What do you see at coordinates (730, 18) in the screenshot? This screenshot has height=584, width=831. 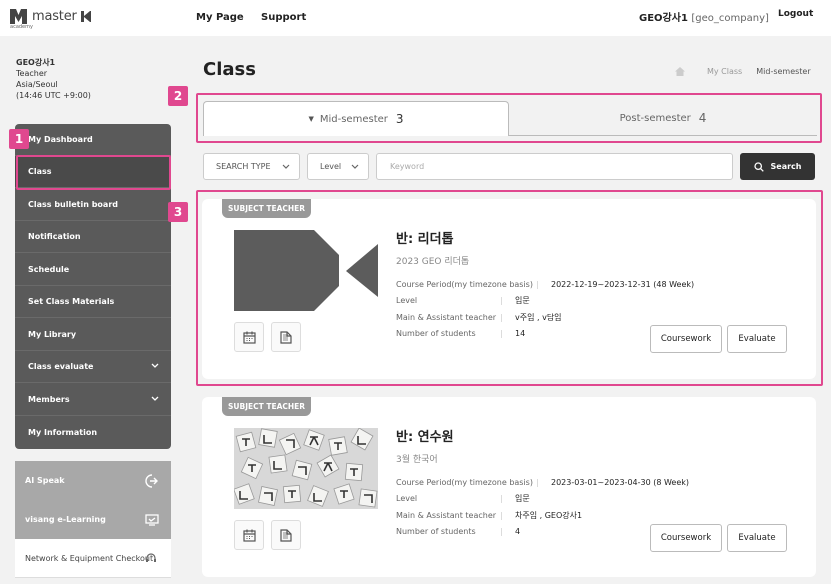 I see `user-id: [geo_company]` at bounding box center [730, 18].